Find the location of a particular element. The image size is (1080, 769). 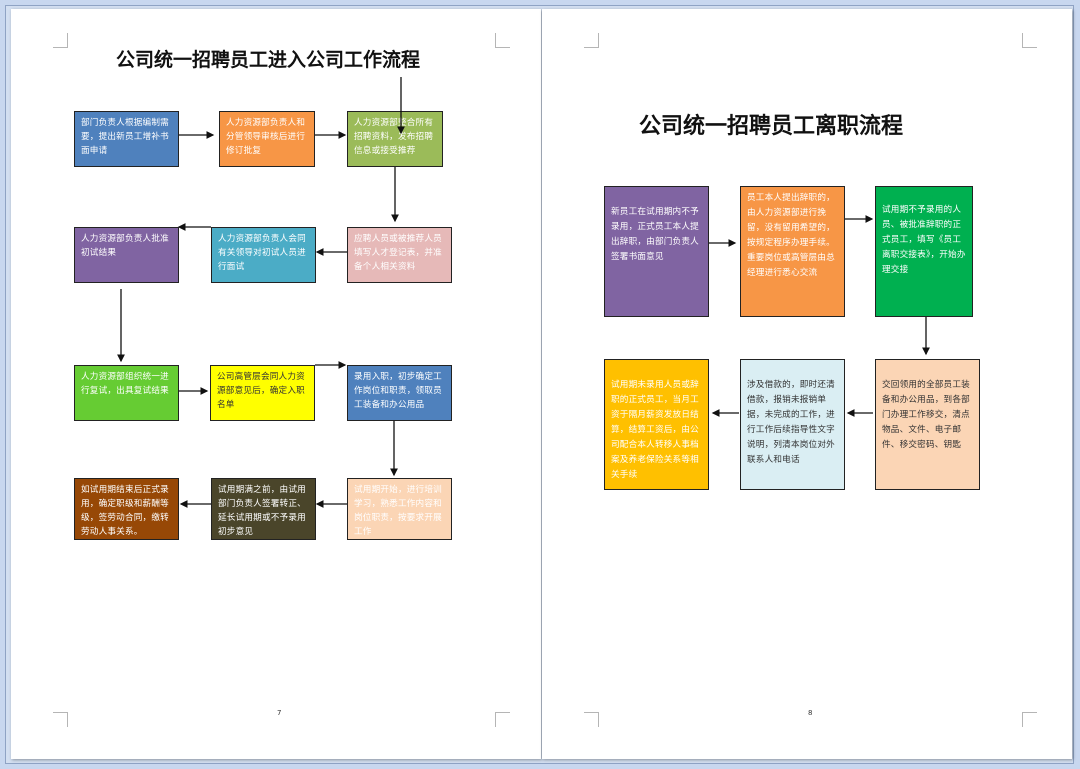

step-text: 试用期满之前，由试用部门负责人签署转正、延长试用期或不予录用初步意见 is located at coordinates (262, 511).